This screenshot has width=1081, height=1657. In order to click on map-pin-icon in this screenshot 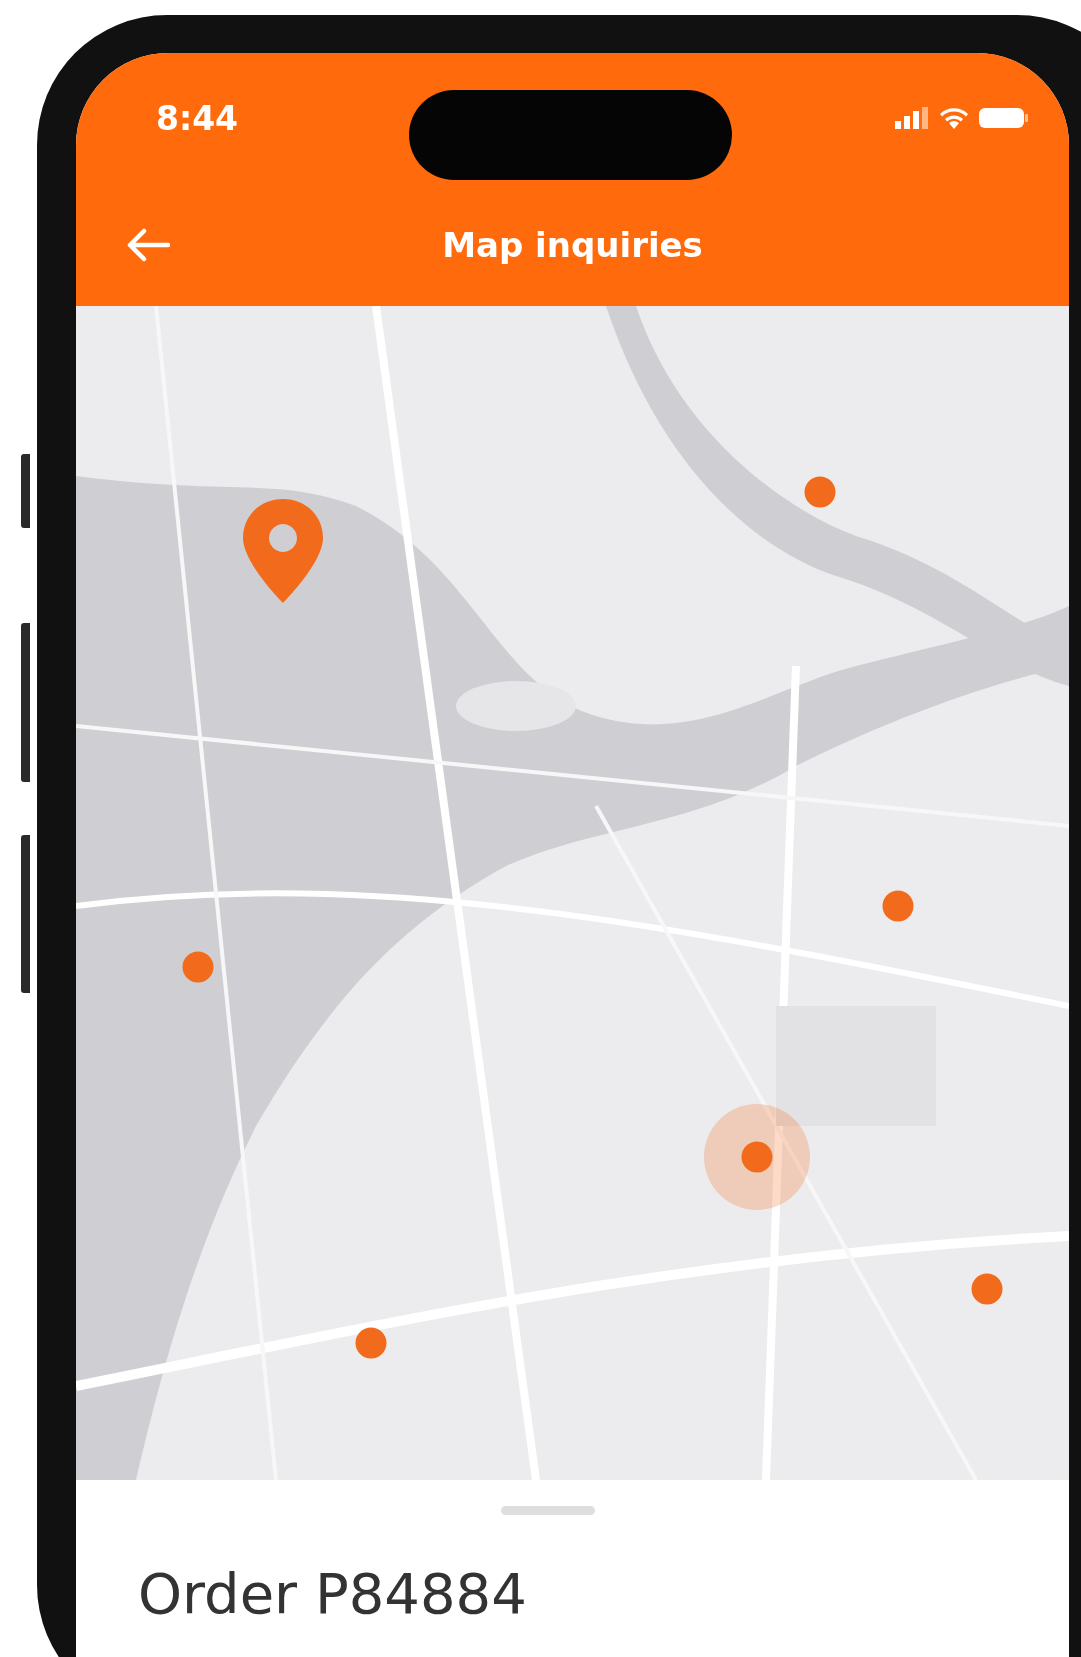, I will do `click(283, 551)`.